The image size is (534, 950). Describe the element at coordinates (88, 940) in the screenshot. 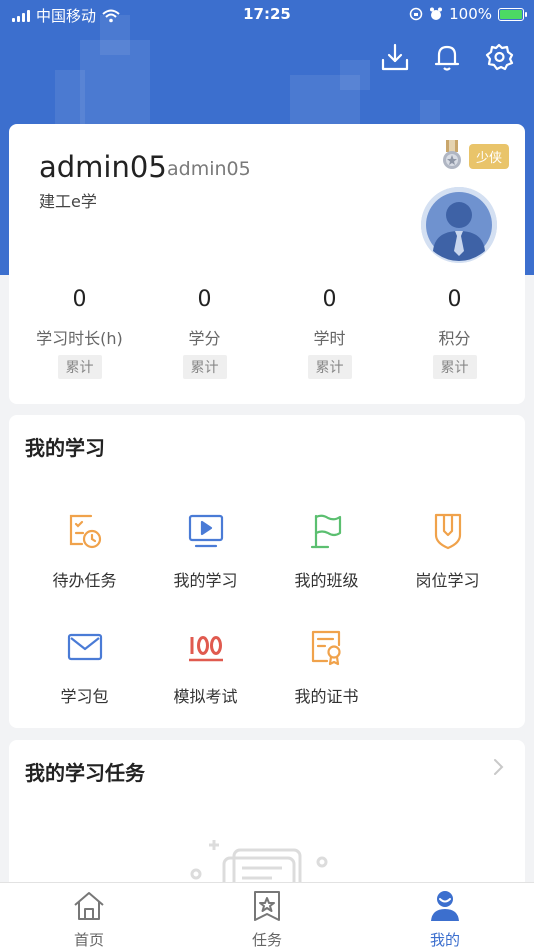

I see `tab-label: 首页` at that location.